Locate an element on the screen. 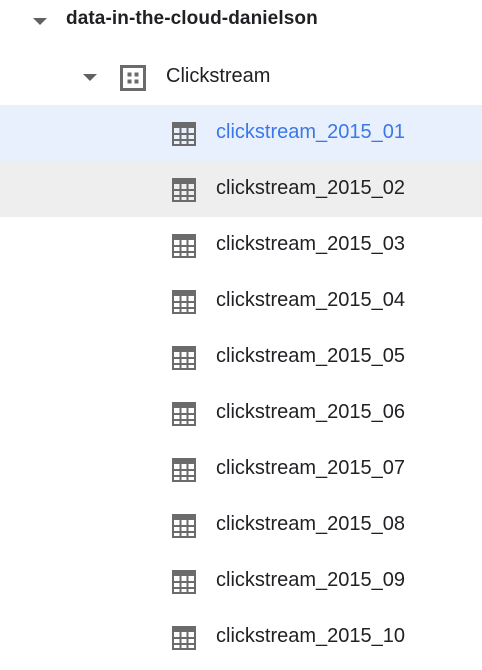 This screenshot has height=670, width=482. table-label: clickstream_2015_03 is located at coordinates (310, 244).